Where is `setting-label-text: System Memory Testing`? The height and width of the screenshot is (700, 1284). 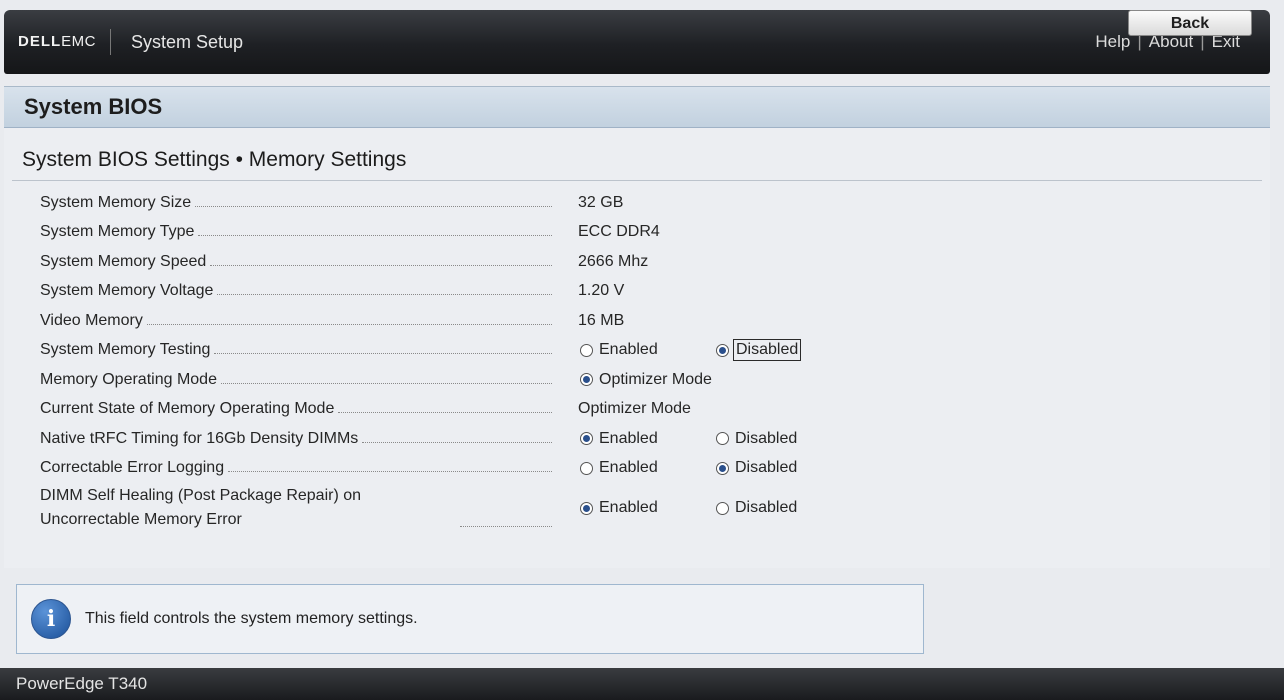 setting-label-text: System Memory Testing is located at coordinates (127, 350).